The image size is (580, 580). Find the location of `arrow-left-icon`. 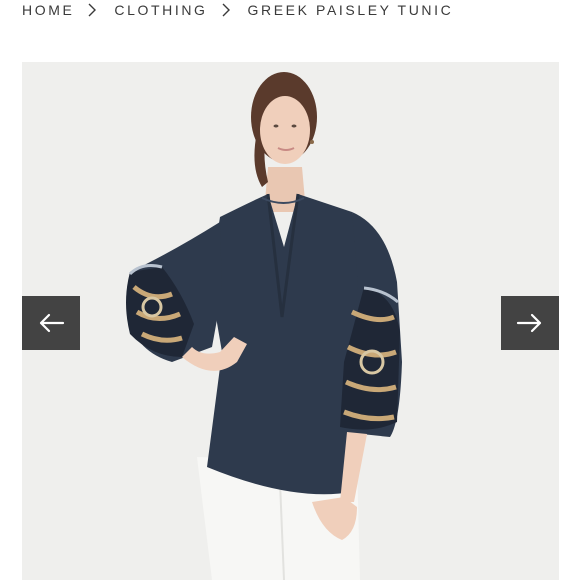

arrow-left-icon is located at coordinates (52, 323).